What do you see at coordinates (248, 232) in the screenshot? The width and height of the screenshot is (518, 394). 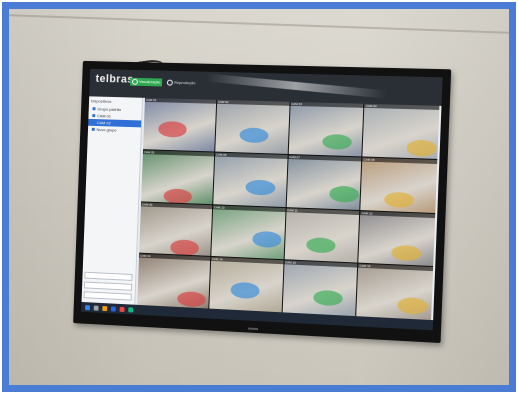 I see `camera-tile: CAM 10` at bounding box center [248, 232].